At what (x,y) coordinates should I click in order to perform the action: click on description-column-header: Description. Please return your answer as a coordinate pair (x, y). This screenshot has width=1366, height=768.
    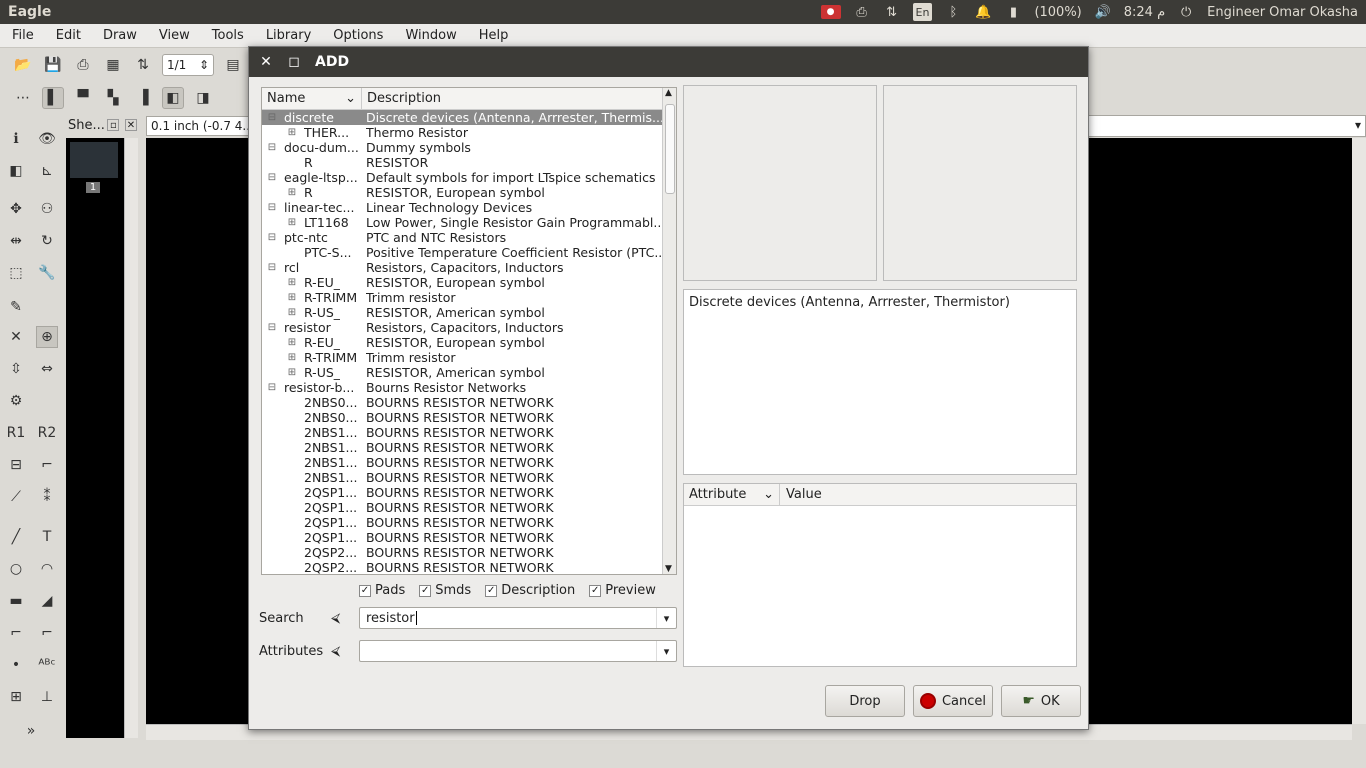
    Looking at the image, I should click on (404, 98).